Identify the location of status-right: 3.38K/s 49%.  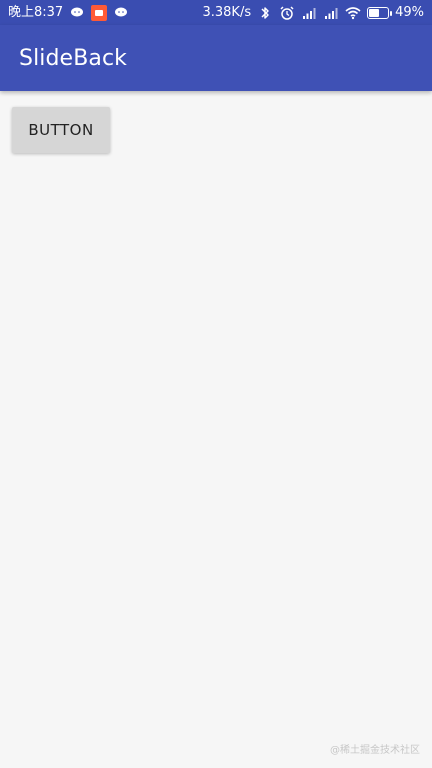
(313, 12).